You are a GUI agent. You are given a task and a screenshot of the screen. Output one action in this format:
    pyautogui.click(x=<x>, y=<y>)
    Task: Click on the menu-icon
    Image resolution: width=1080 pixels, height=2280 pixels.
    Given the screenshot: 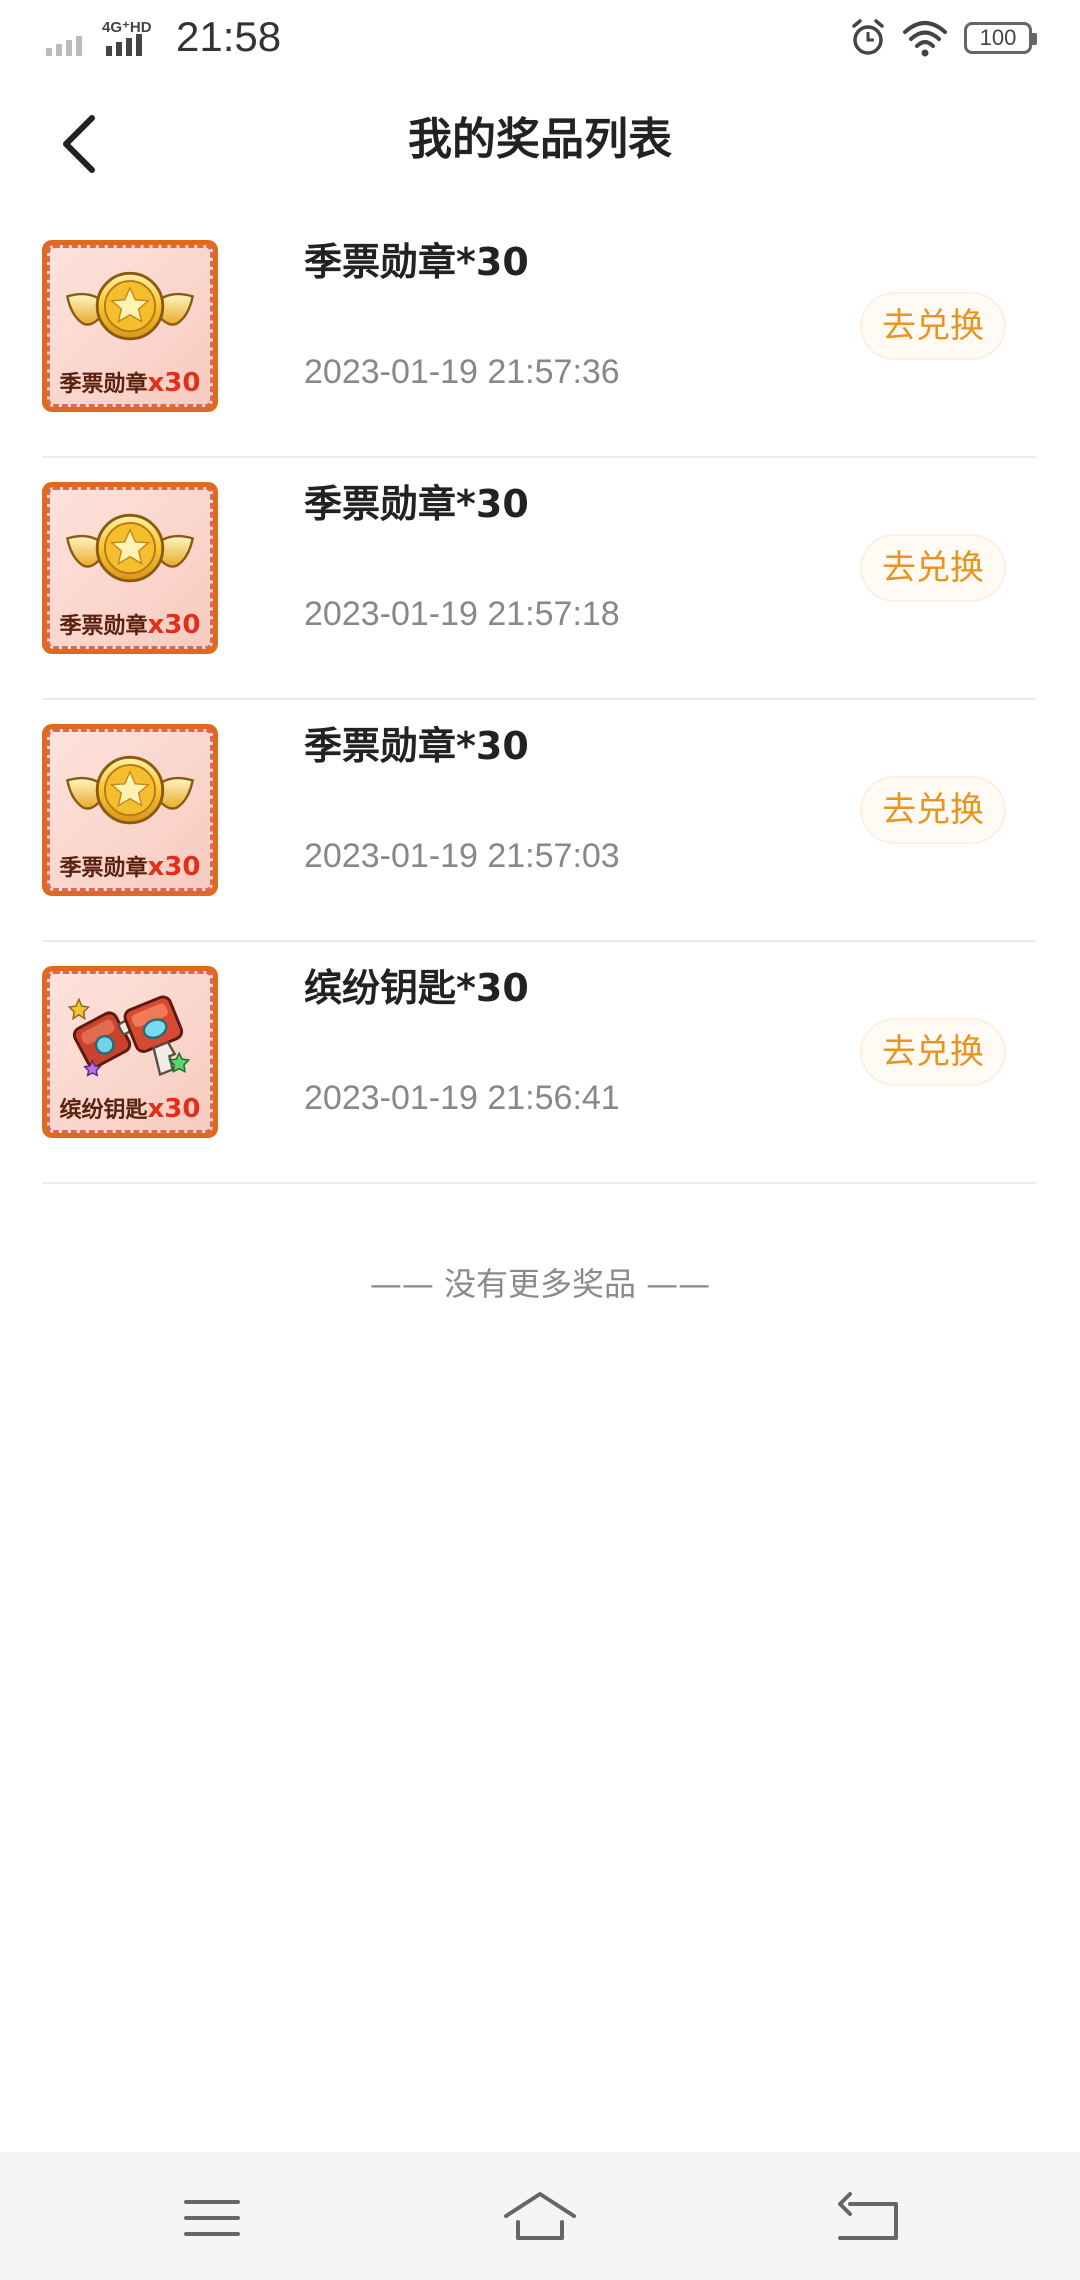 What is the action you would take?
    pyautogui.click(x=212, y=2217)
    